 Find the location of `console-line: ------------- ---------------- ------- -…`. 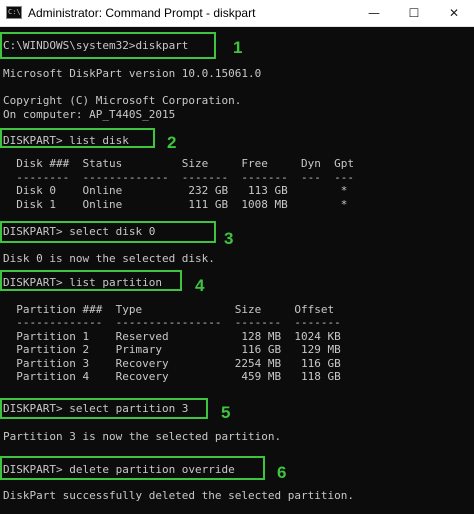

console-line: ------------- ---------------- ------- -… is located at coordinates (172, 322).